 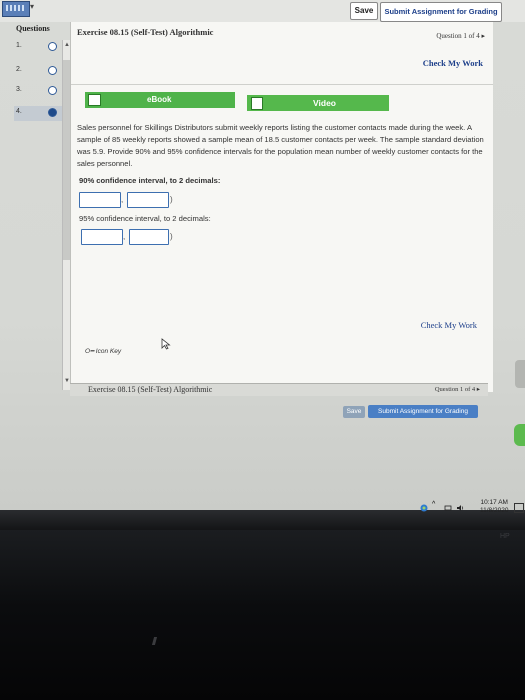 What do you see at coordinates (519, 508) in the screenshot?
I see `notifications-icon` at bounding box center [519, 508].